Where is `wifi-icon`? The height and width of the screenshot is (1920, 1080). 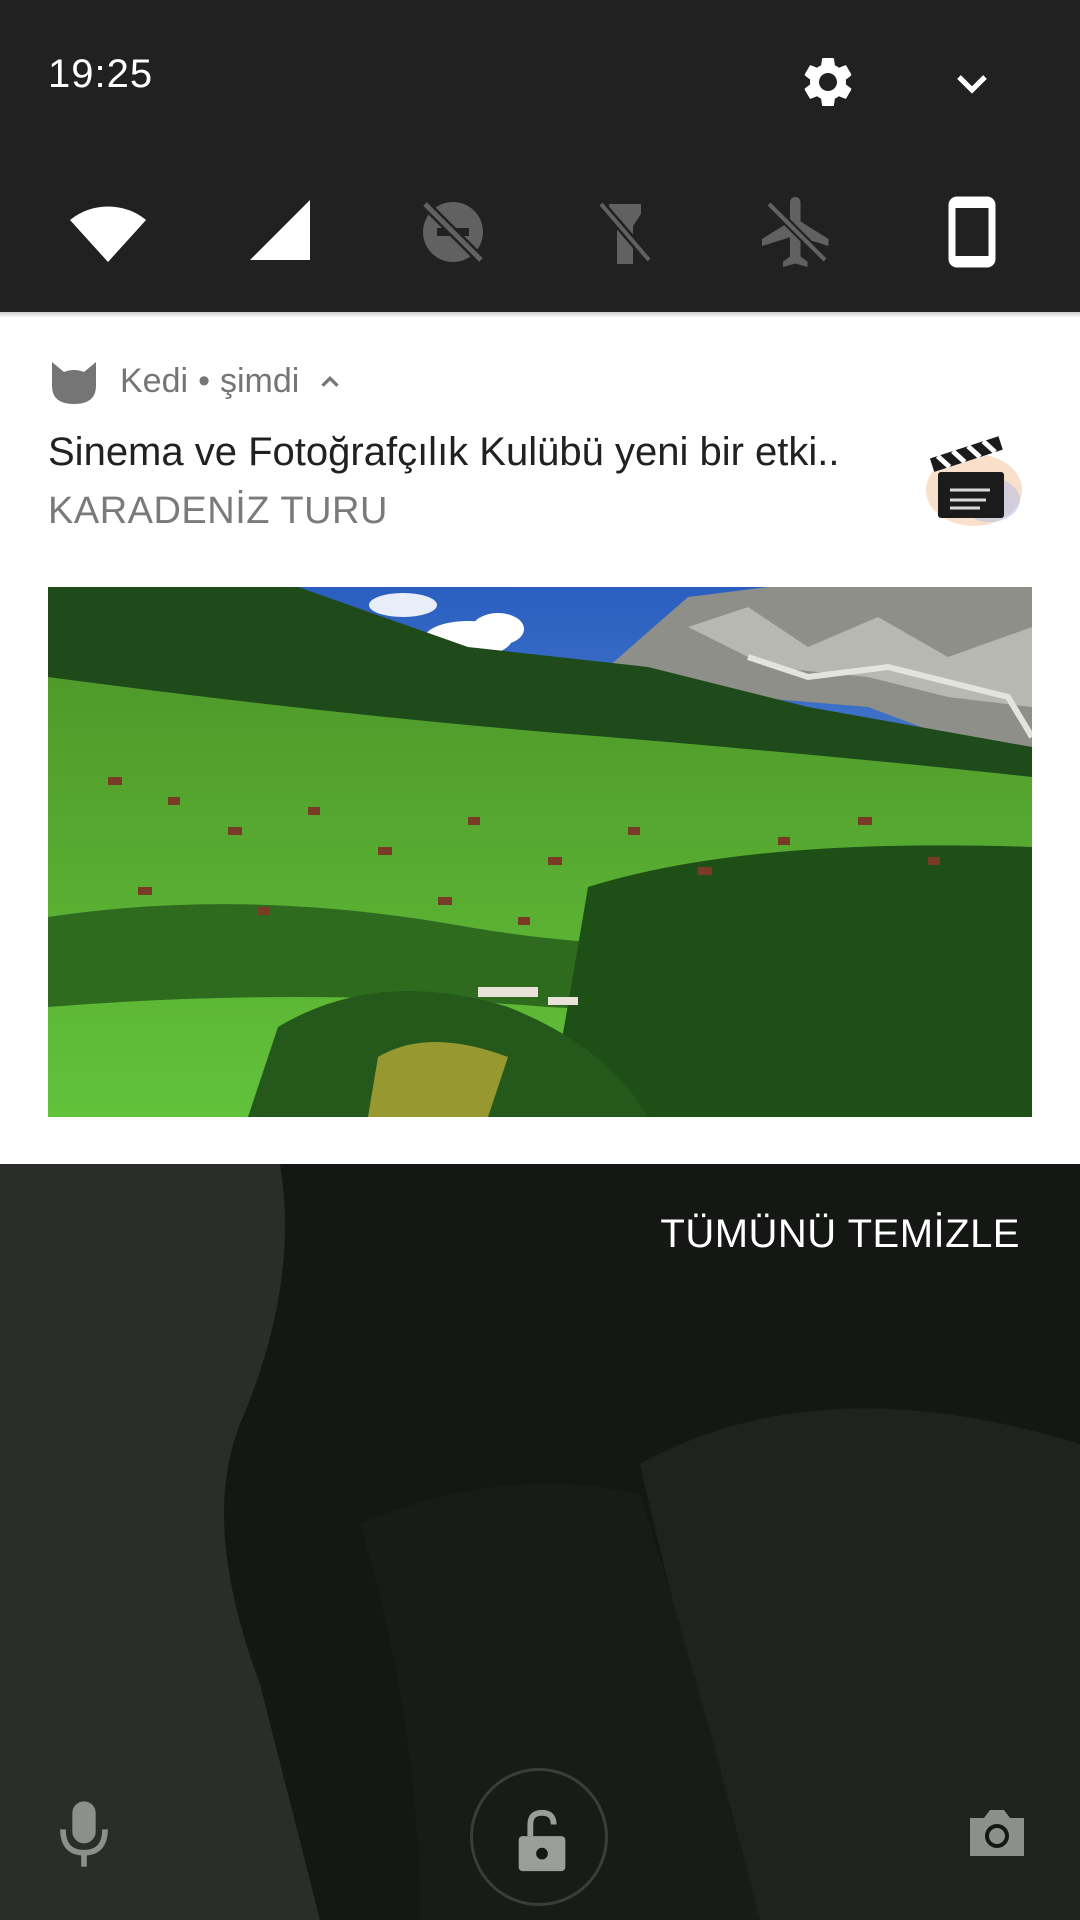
wifi-icon is located at coordinates (108, 234).